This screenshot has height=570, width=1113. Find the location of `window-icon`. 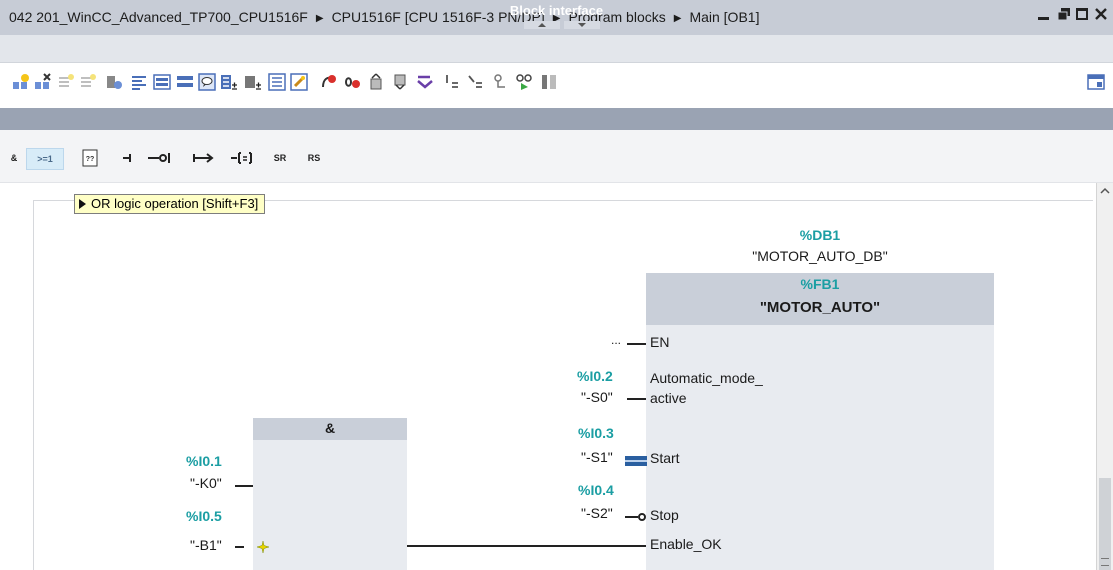

window-icon is located at coordinates (1096, 82).